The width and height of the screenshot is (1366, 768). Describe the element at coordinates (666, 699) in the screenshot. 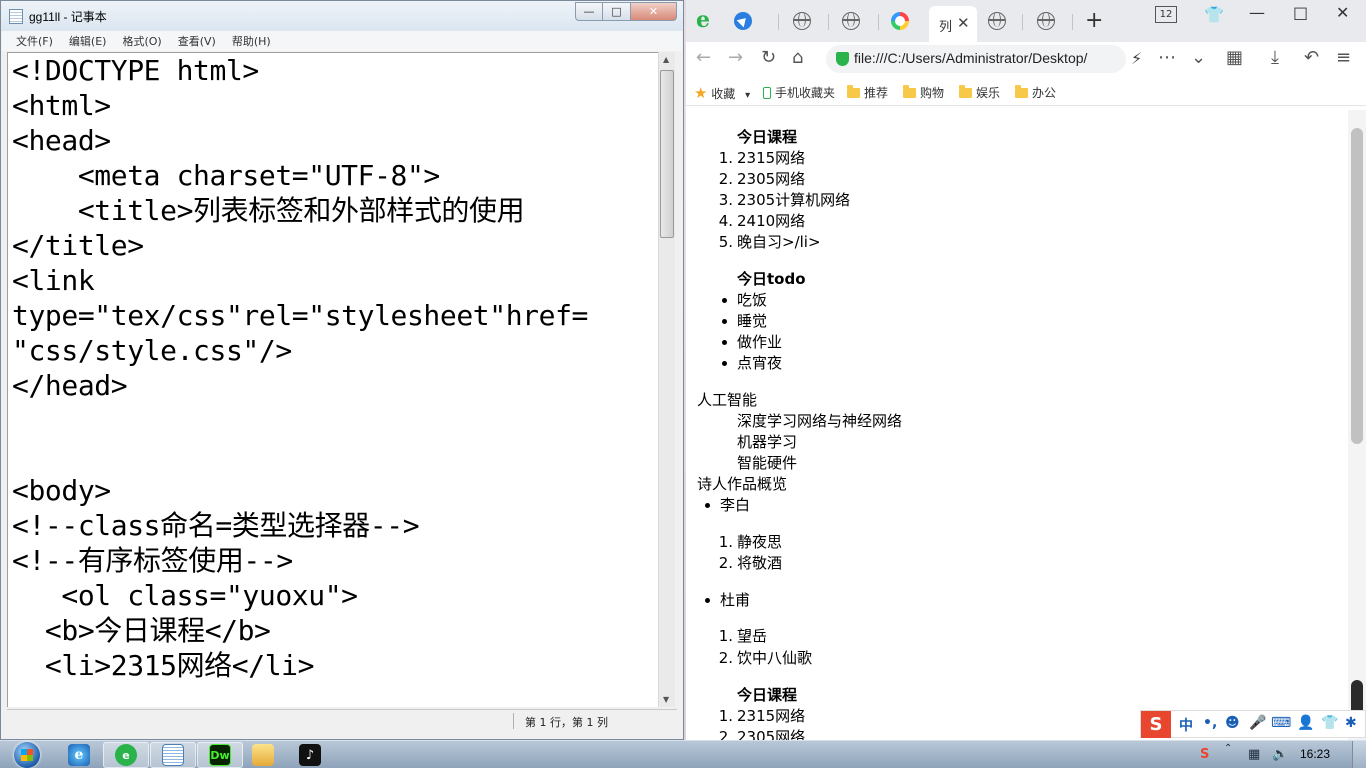

I see `scroll-down-icon: ▼` at that location.